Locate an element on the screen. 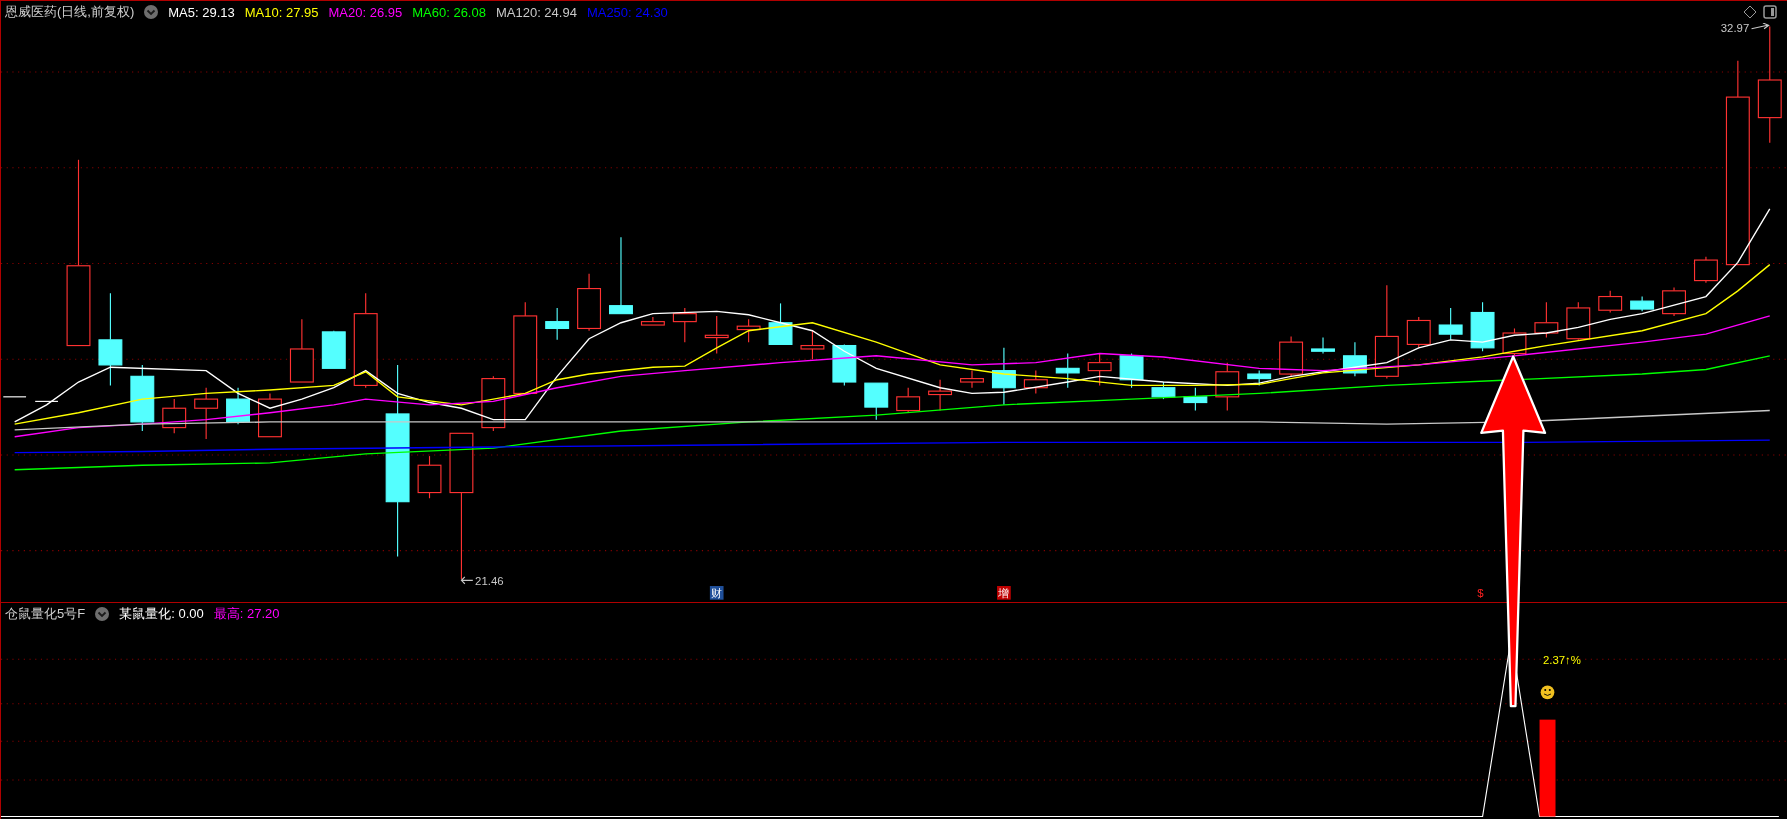 This screenshot has height=819, width=1787. event-marker: 增 is located at coordinates (1004, 593).